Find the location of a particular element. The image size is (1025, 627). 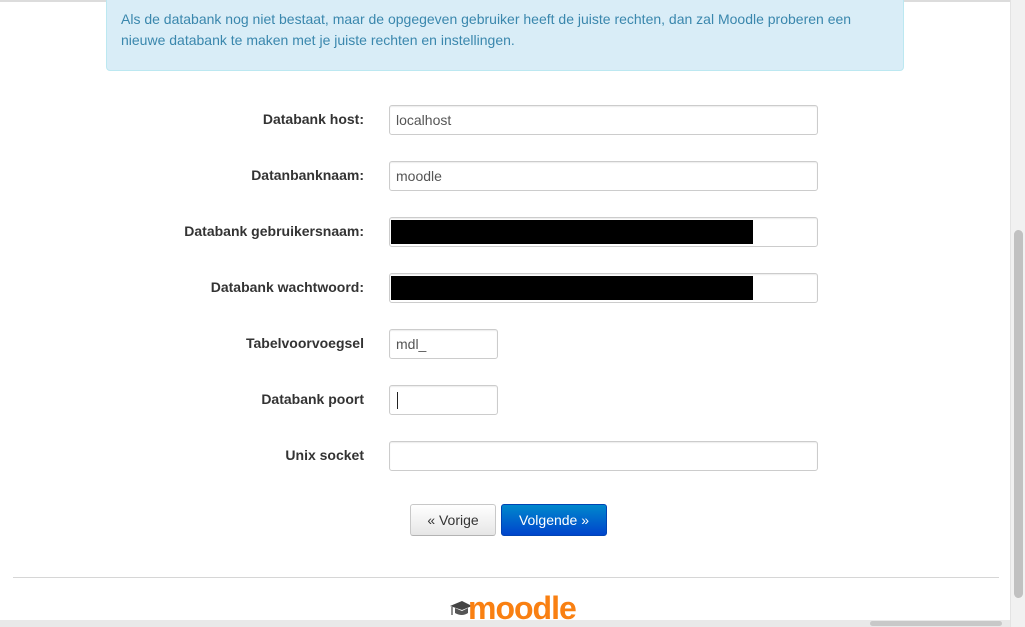

row-db-user: Databank gebruikersnaam: is located at coordinates (505, 232).